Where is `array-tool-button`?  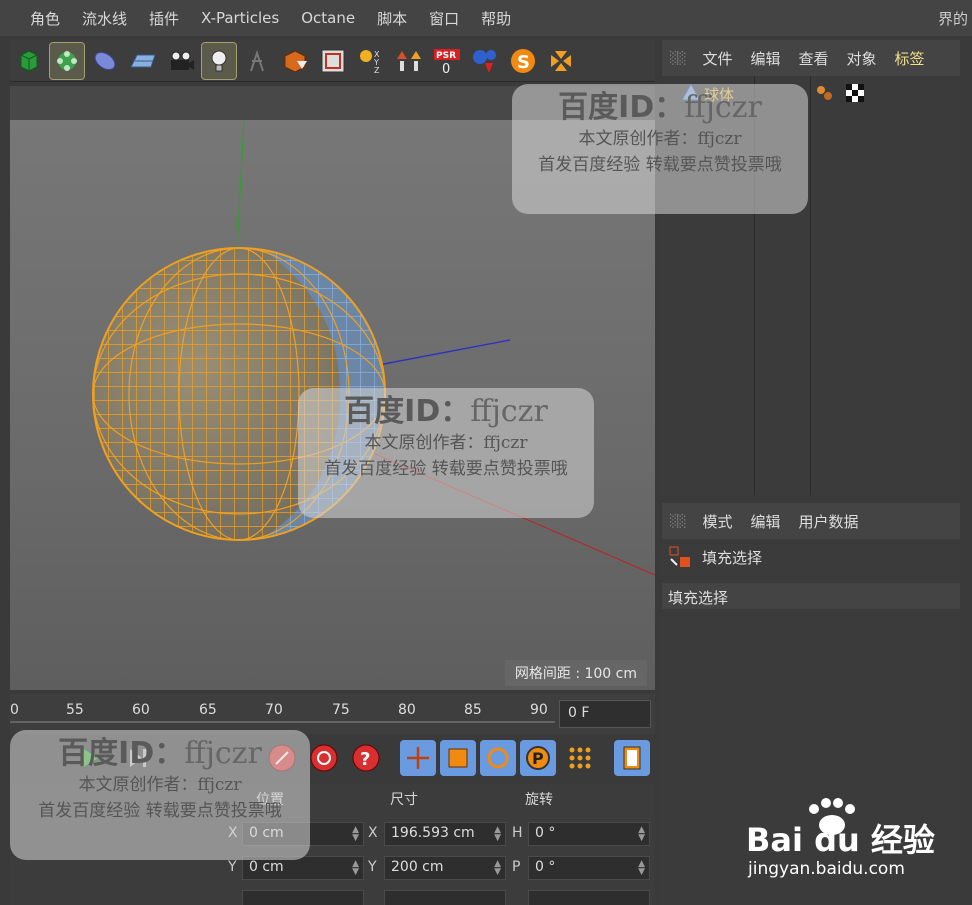
array-tool-button is located at coordinates (67, 60).